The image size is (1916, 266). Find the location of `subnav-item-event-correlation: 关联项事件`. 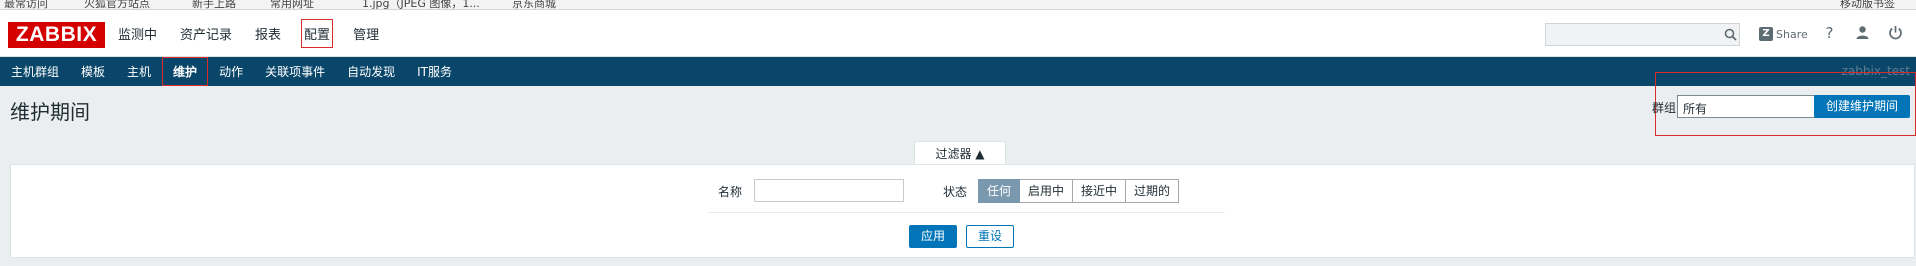

subnav-item-event-correlation: 关联项事件 is located at coordinates (295, 71).